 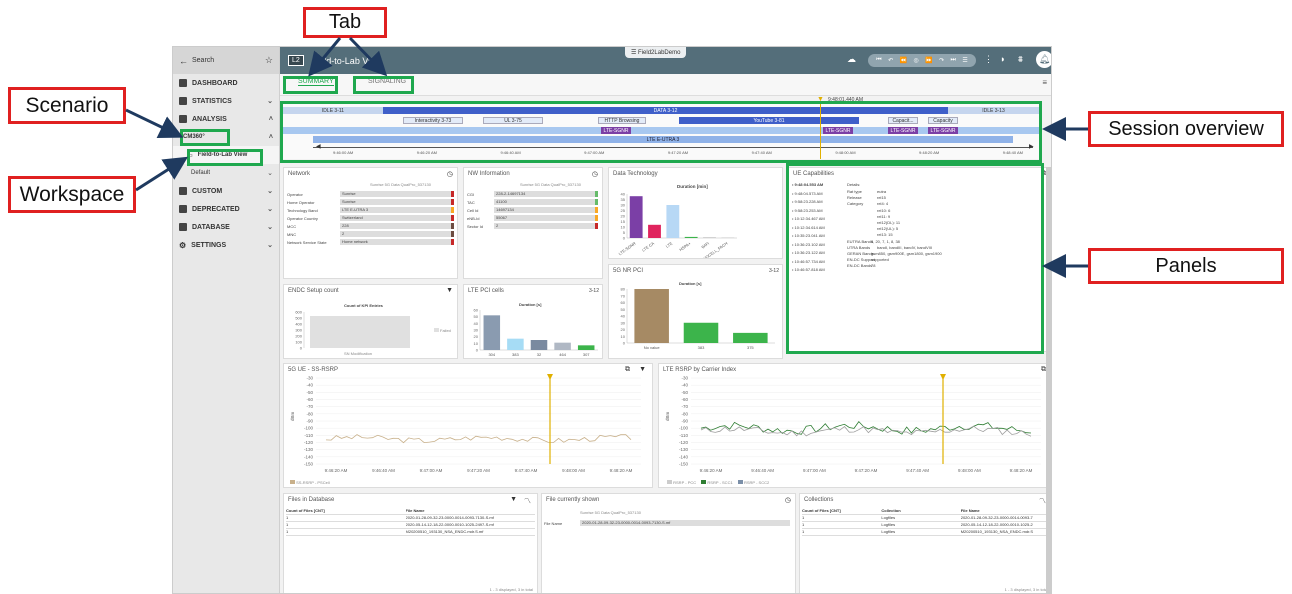 I want to click on skip-end-icon: ⏭, so click(x=953, y=60).